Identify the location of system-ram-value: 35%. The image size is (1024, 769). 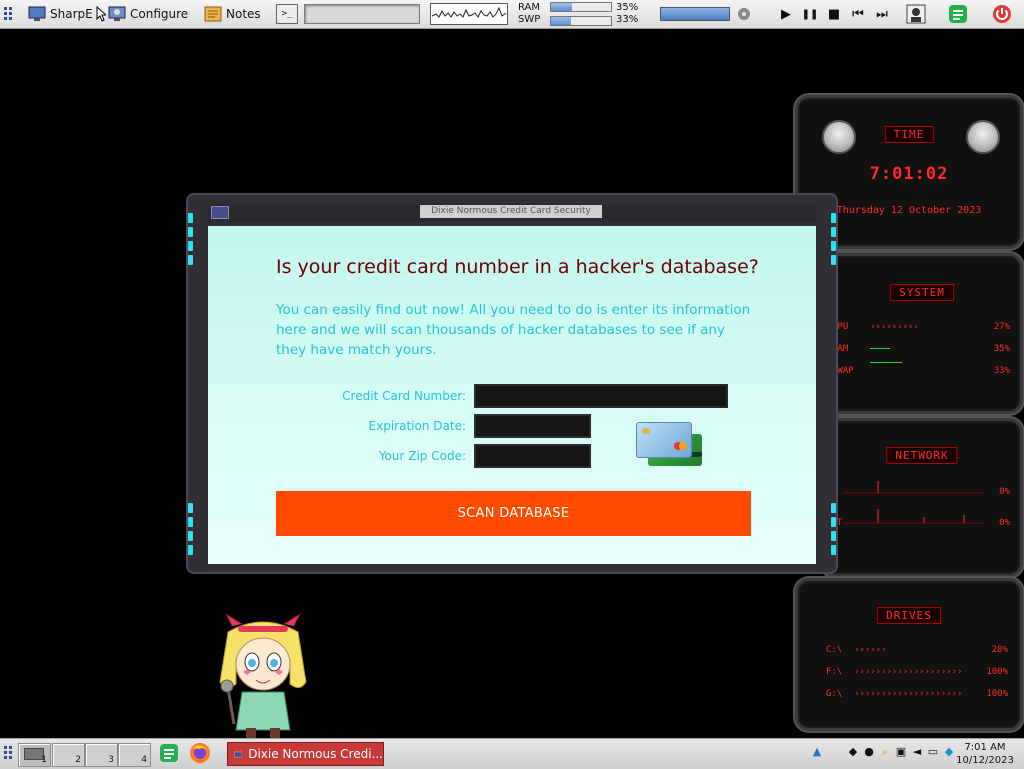
(1001, 349).